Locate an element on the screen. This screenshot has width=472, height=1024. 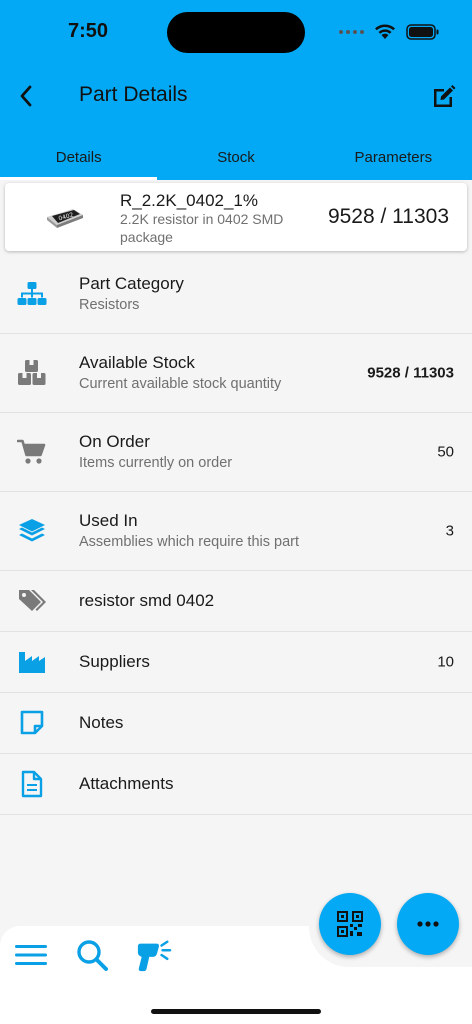
sitemap-icon is located at coordinates (32, 294).